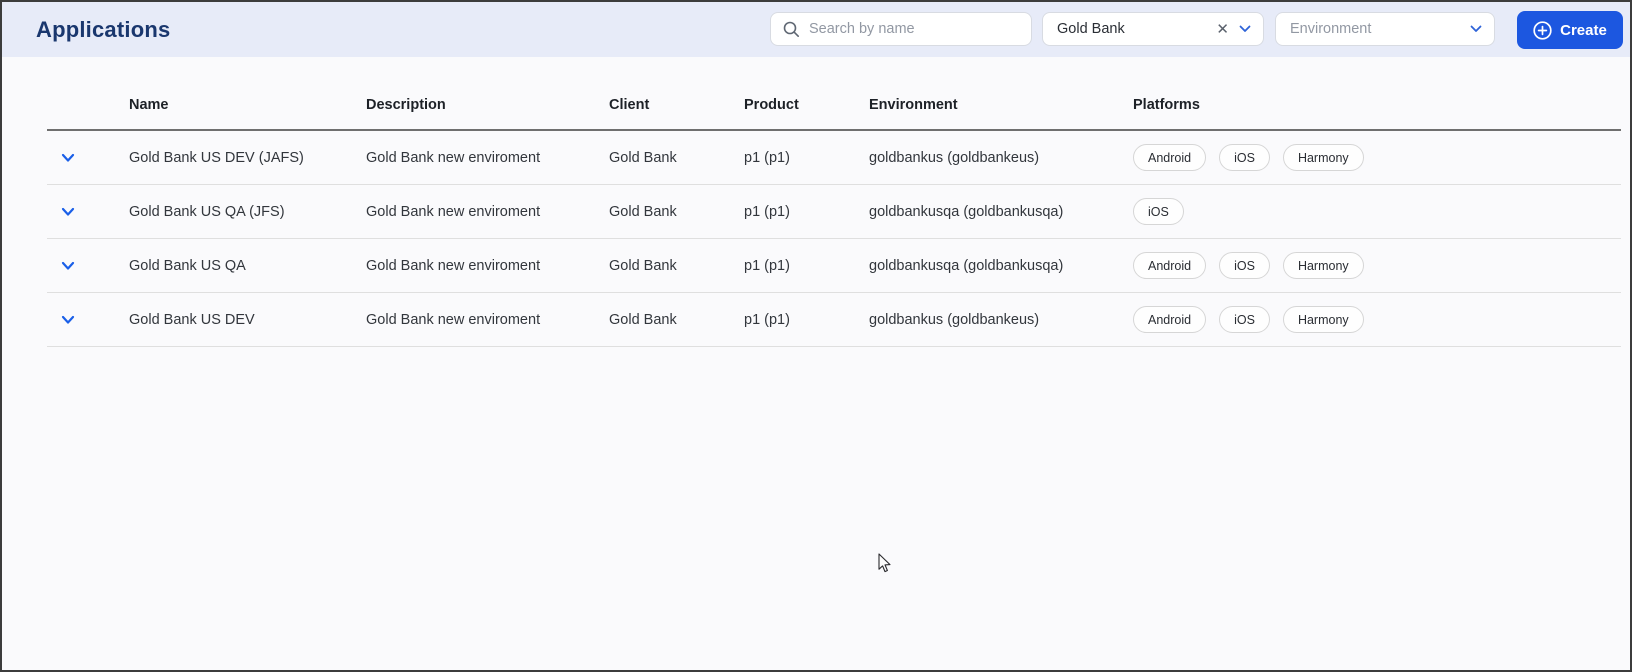 This screenshot has width=1632, height=672. I want to click on cell-name: Gold Bank US QA (JFS), so click(207, 211).